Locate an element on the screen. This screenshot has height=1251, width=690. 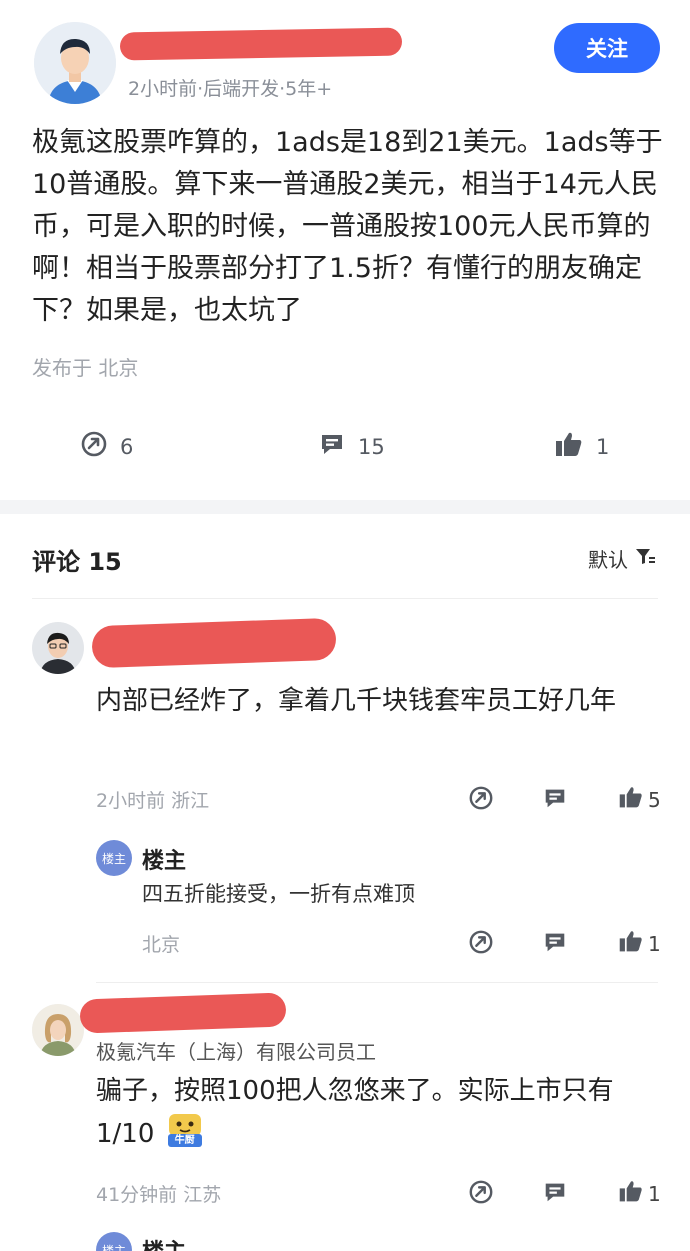
reply-2-badge: 楼主 is located at coordinates (114, 1241).